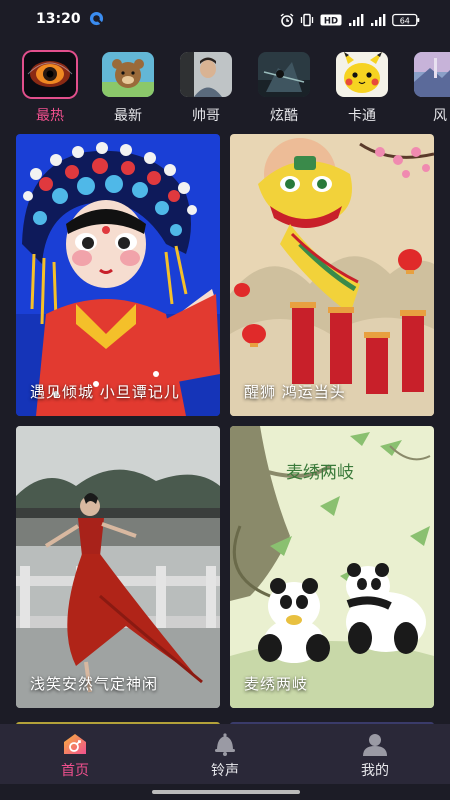  I want to click on category-bar: 最热 最新 帅哥 炫酷 卡通 风, so click(225, 88).